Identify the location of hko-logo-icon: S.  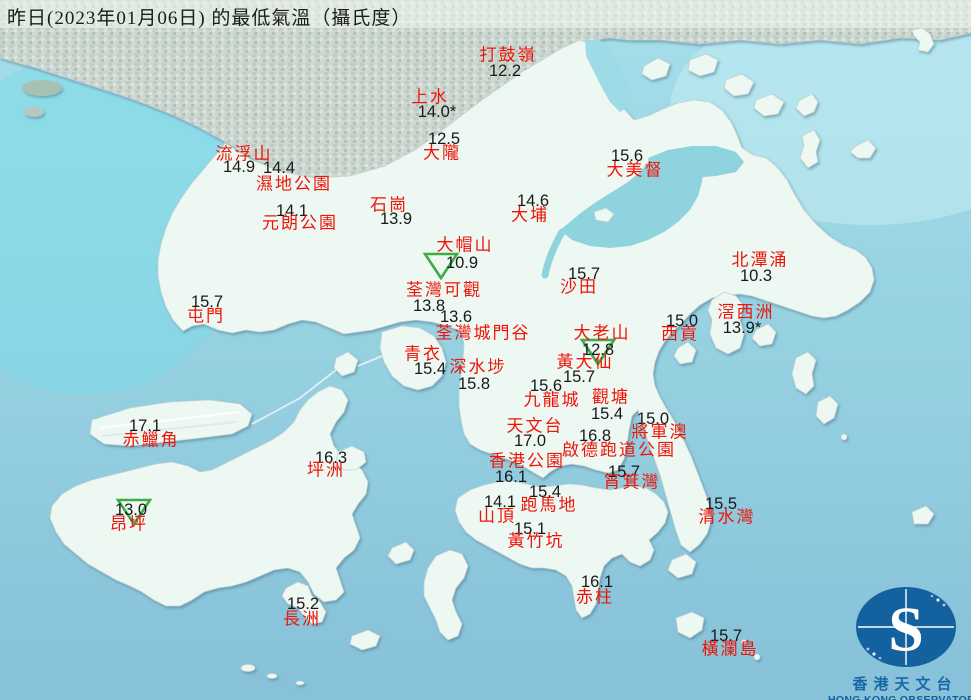
(906, 627).